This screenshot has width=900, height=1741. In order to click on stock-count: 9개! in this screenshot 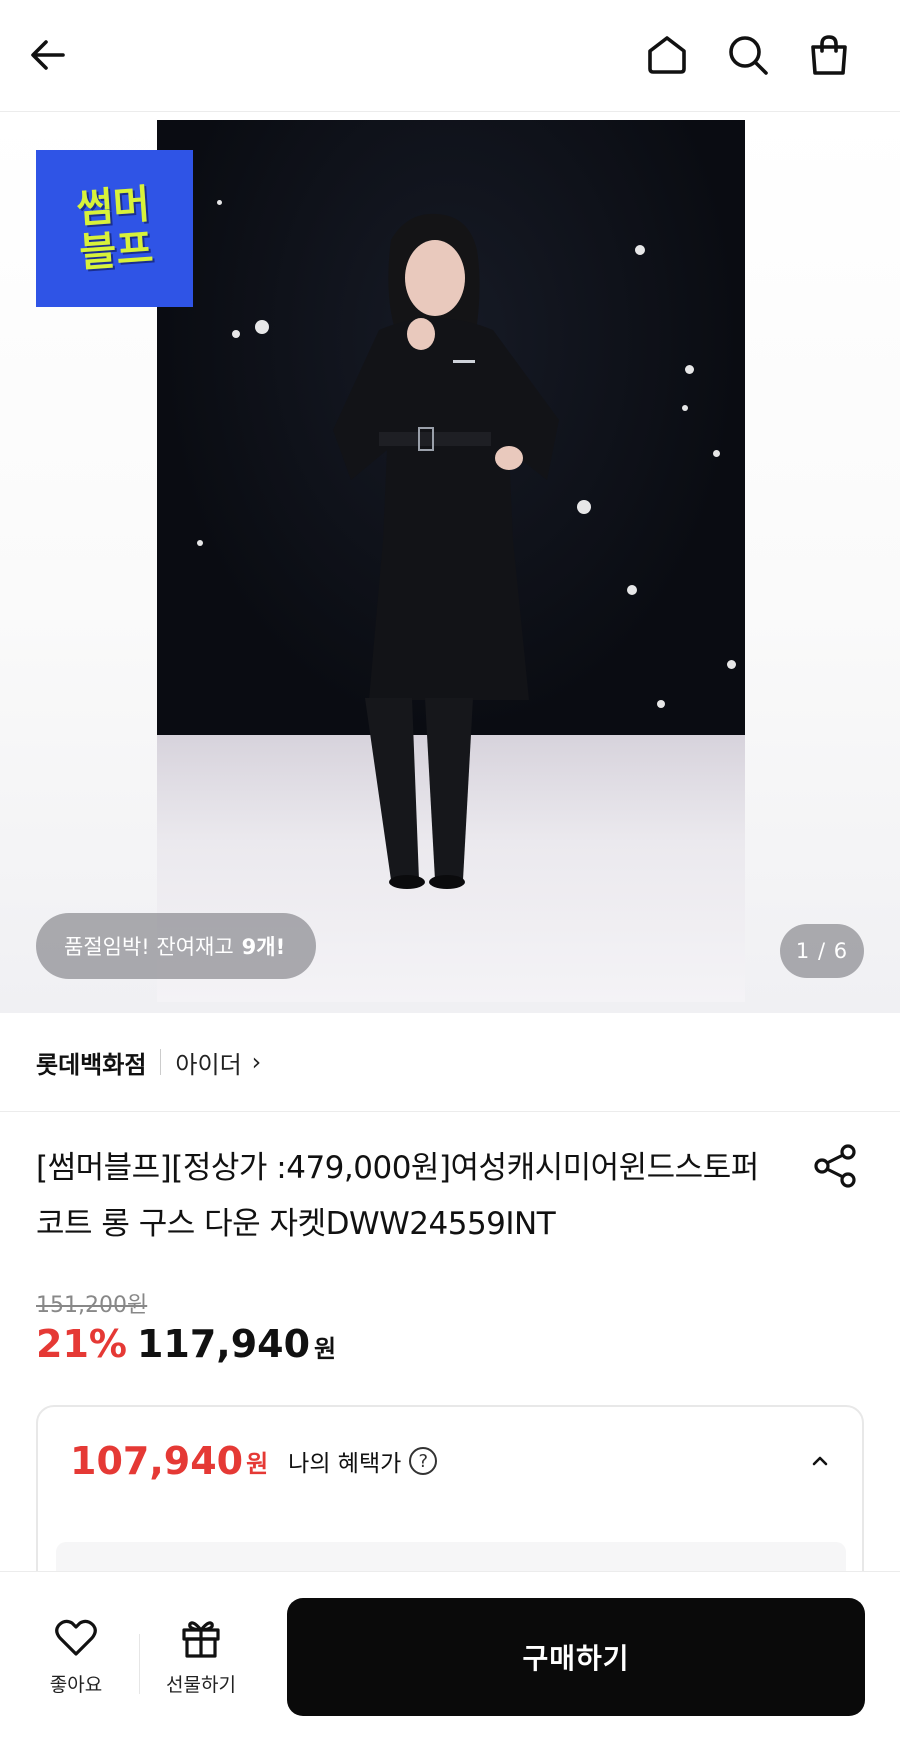, I will do `click(263, 947)`.